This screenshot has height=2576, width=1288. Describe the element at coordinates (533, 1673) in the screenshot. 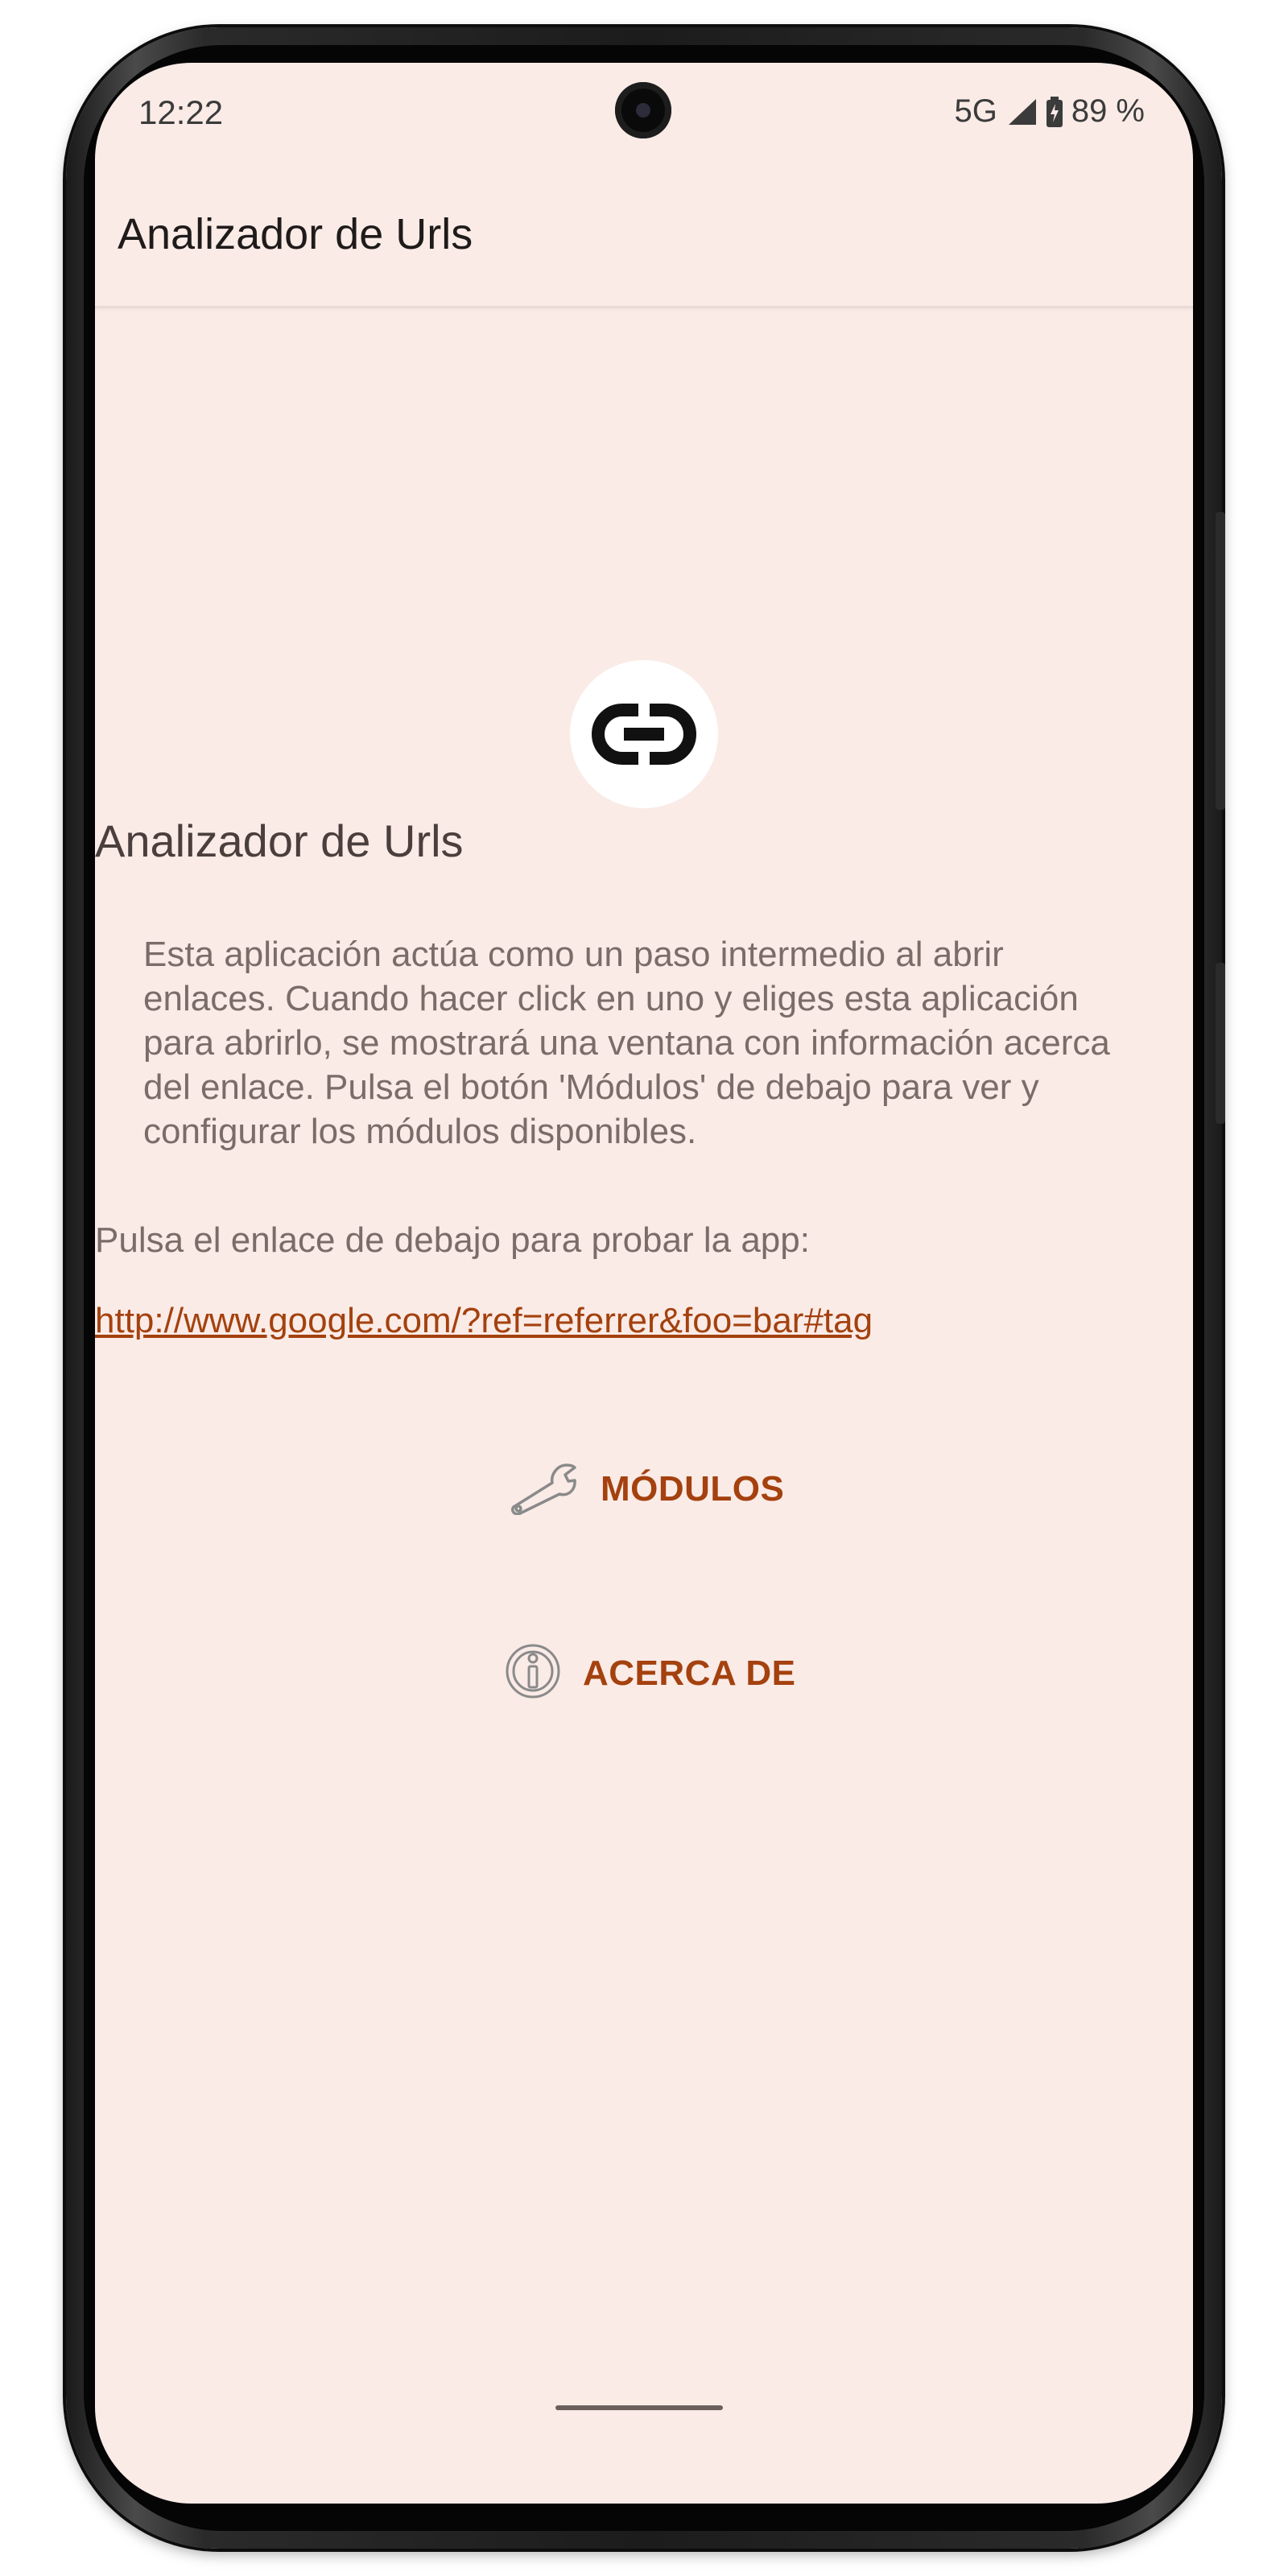

I see `info-icon` at that location.